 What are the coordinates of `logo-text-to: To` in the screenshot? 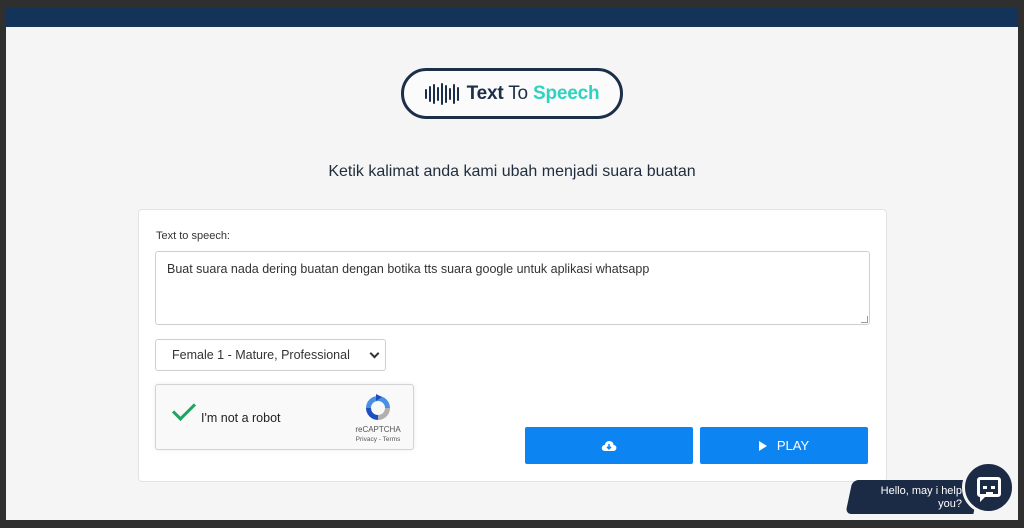 It's located at (518, 93).